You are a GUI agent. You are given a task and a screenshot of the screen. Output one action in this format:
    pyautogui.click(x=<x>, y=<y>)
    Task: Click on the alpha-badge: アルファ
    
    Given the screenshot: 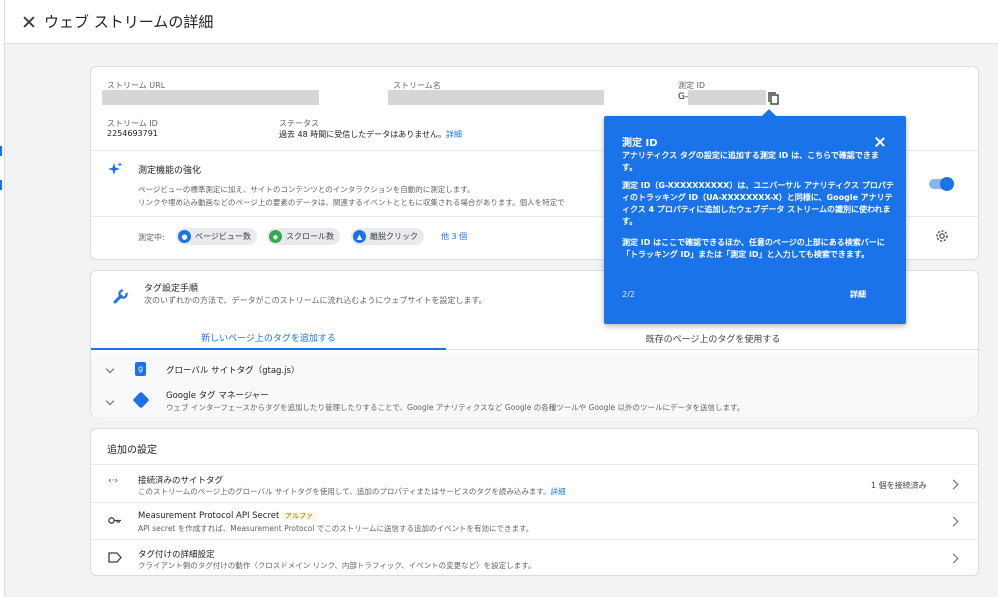 What is the action you would take?
    pyautogui.click(x=299, y=516)
    